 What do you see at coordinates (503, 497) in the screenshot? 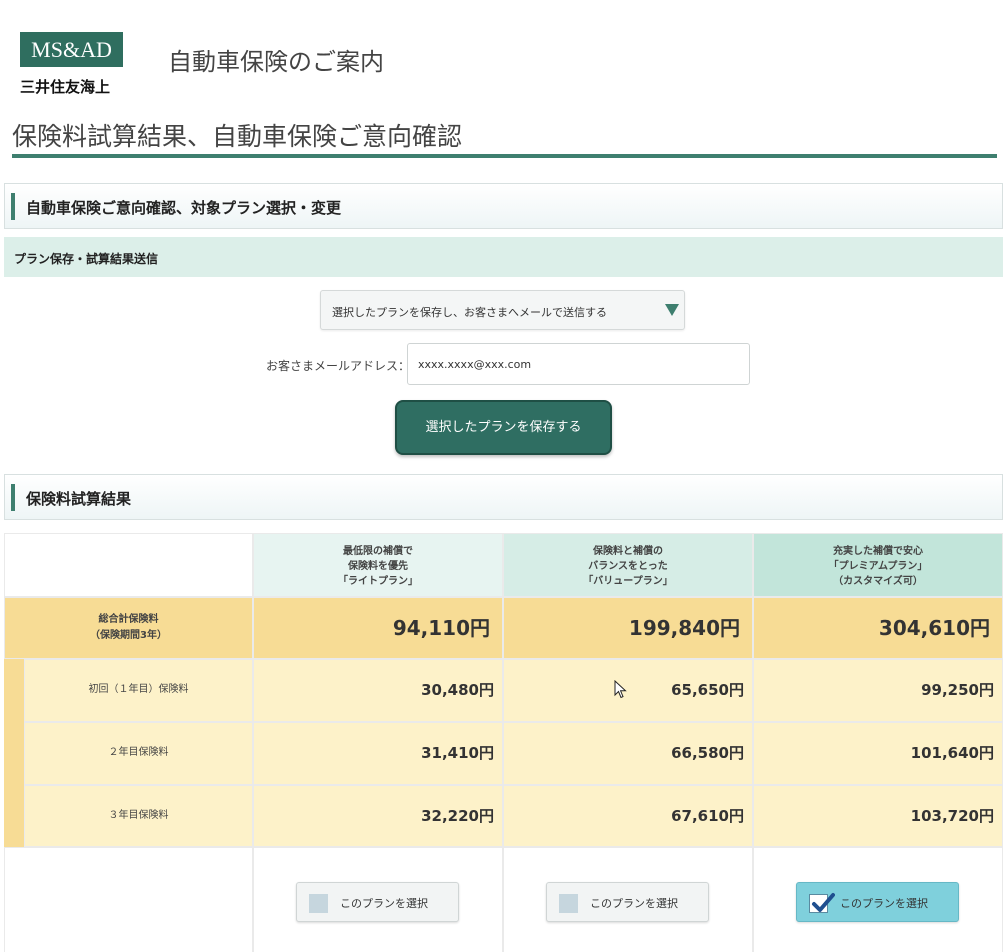
I see `section-header-results: 保険料試算結果` at bounding box center [503, 497].